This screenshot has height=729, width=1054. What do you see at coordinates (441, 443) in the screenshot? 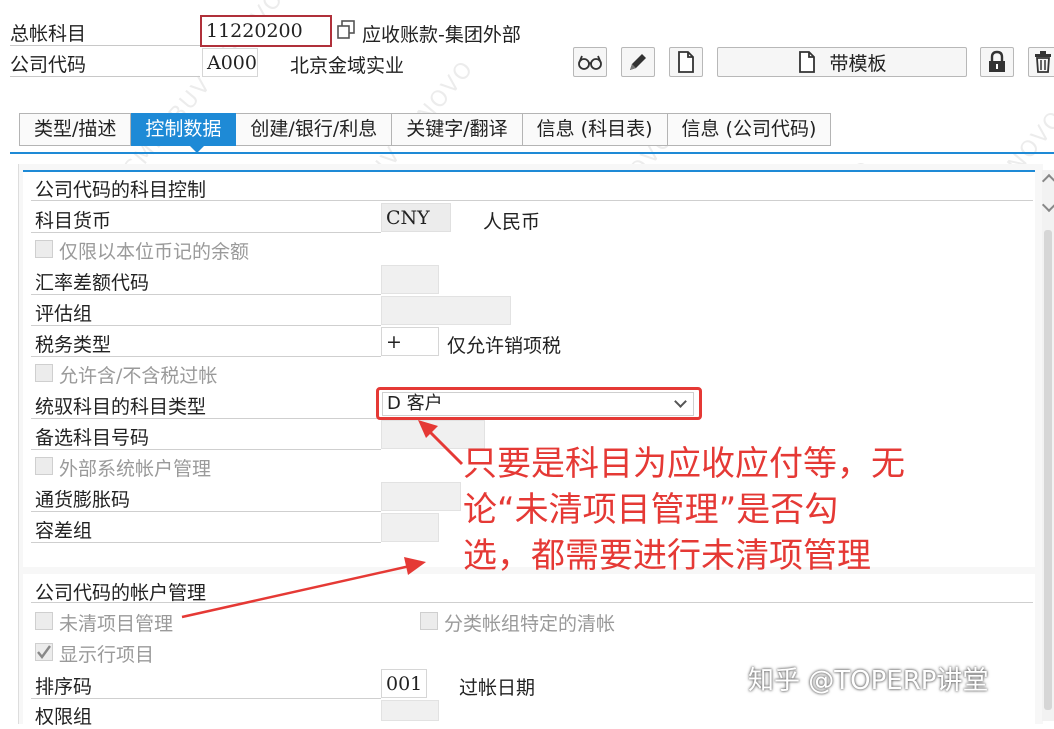
I see `arrow-to-dropdown` at bounding box center [441, 443].